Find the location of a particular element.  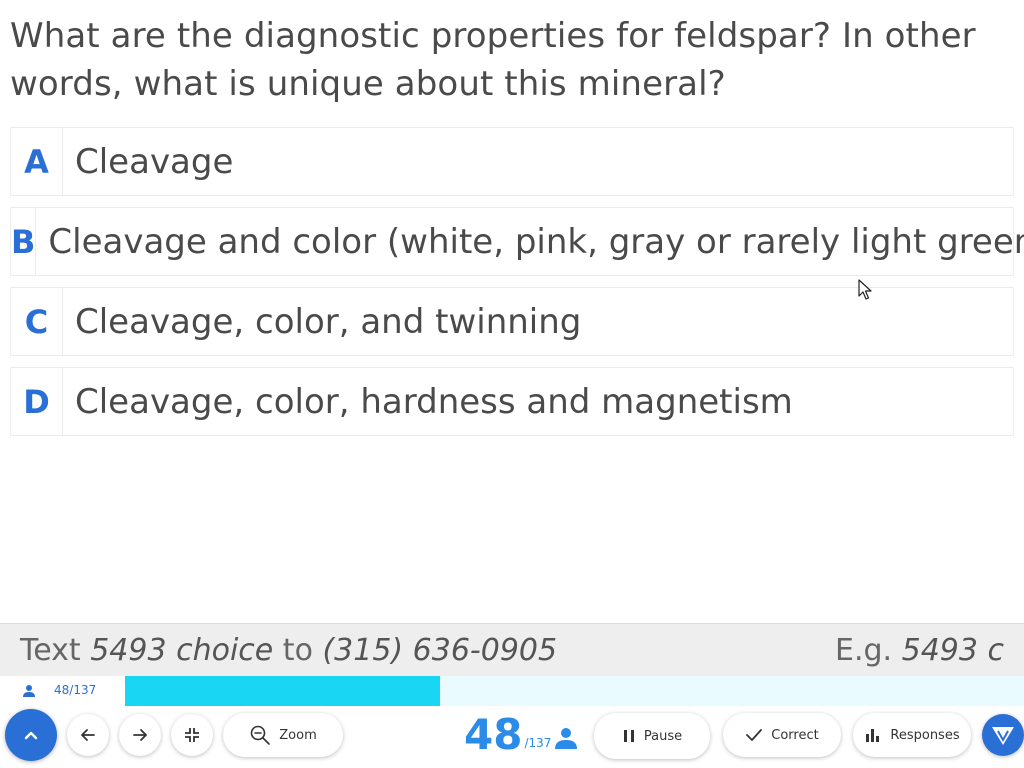

chevron-up-icon is located at coordinates (31, 735).